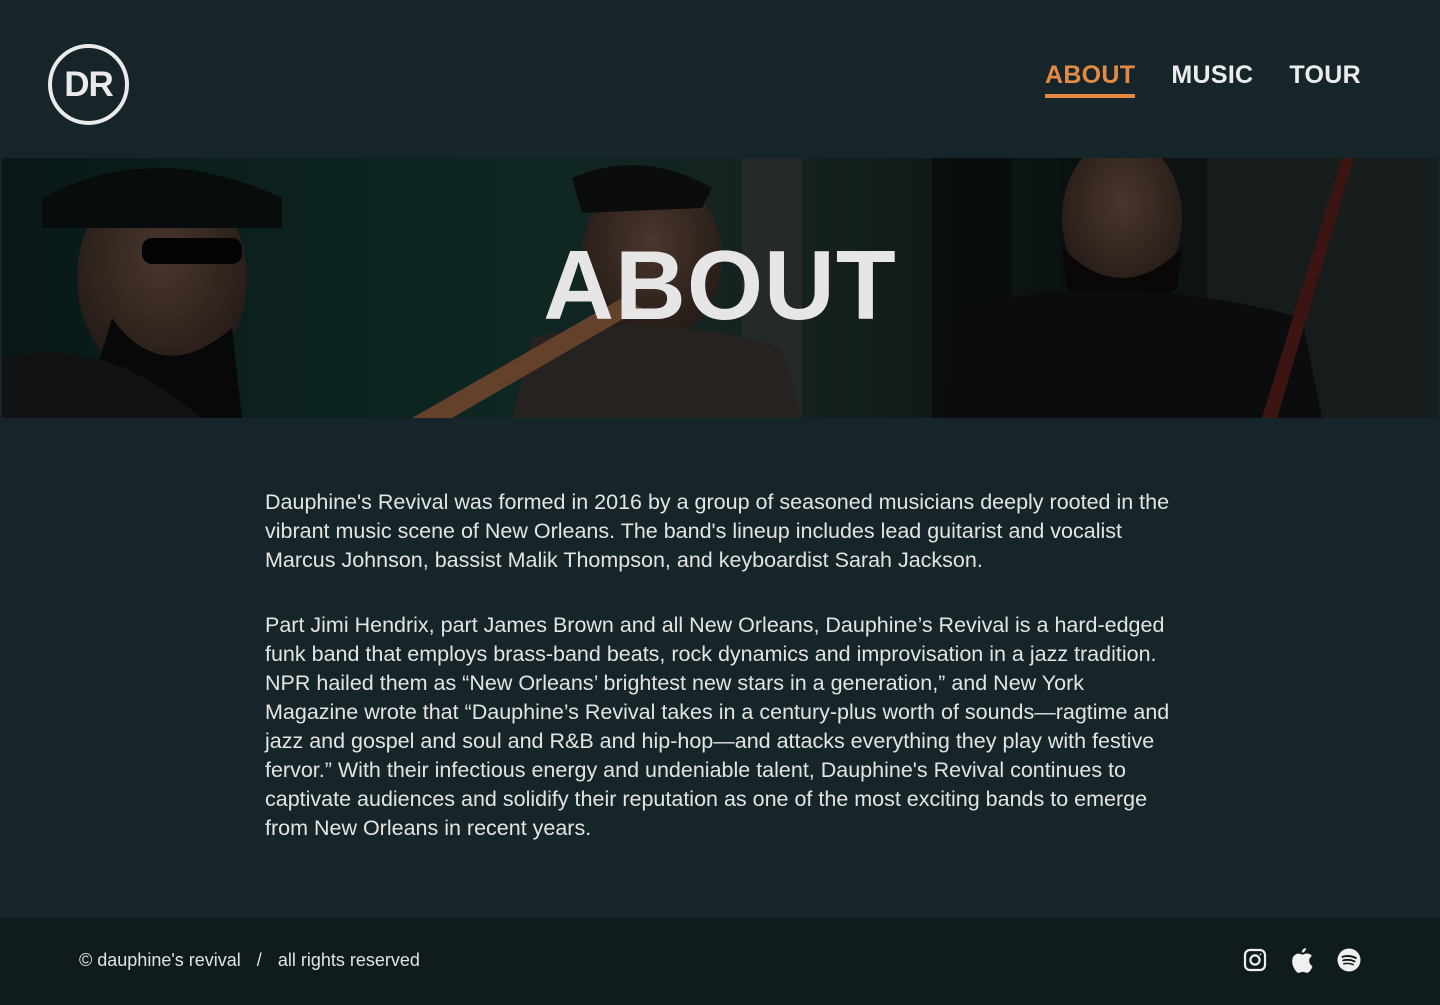 This screenshot has width=1440, height=1005. Describe the element at coordinates (1255, 960) in the screenshot. I see `instagram-icon` at that location.